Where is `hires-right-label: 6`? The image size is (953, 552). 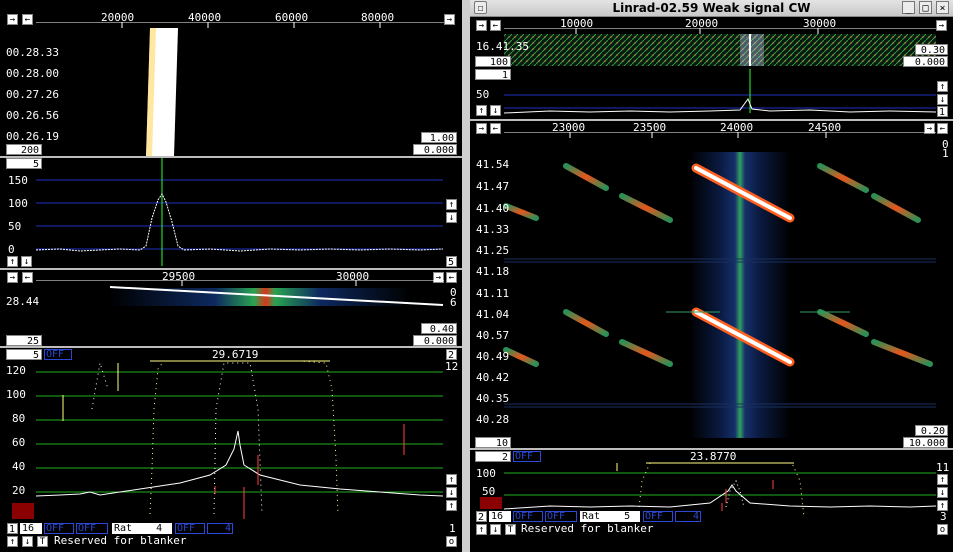
hires-right-label: 6 is located at coordinates (453, 302).